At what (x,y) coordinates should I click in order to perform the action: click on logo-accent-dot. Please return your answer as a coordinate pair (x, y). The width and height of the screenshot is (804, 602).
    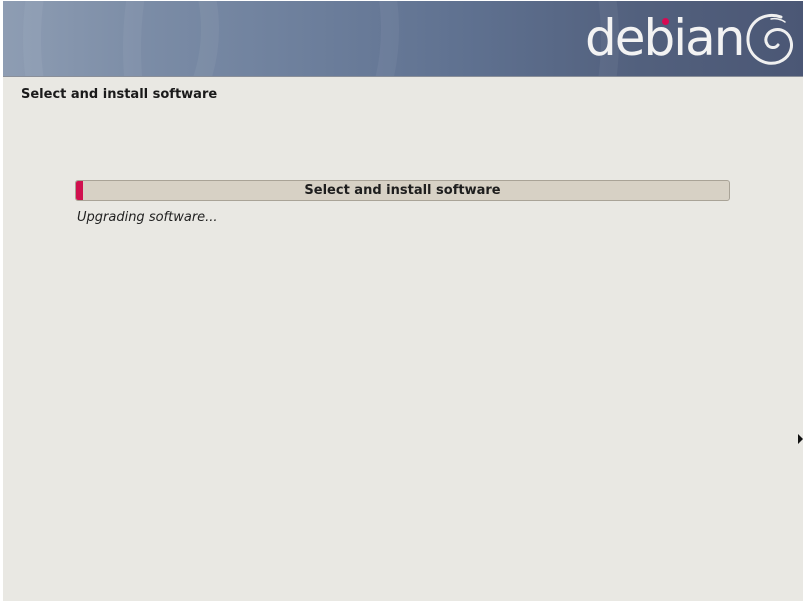
    Looking at the image, I should click on (665, 21).